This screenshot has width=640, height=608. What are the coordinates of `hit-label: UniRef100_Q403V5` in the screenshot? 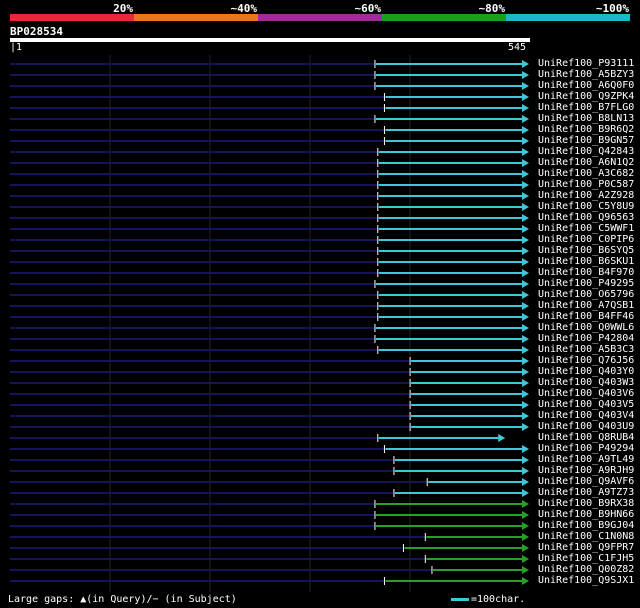 It's located at (586, 404).